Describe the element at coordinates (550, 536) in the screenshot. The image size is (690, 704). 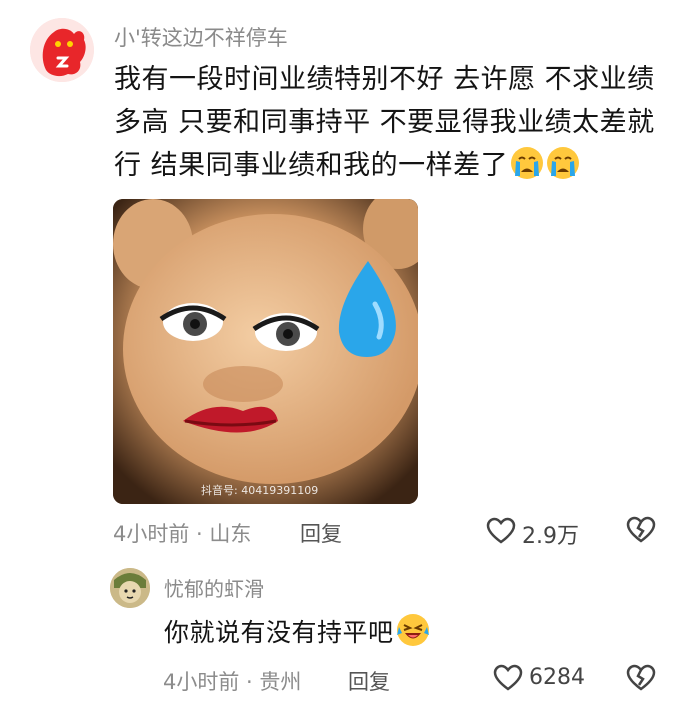
I see `like-count: 2.9万` at that location.